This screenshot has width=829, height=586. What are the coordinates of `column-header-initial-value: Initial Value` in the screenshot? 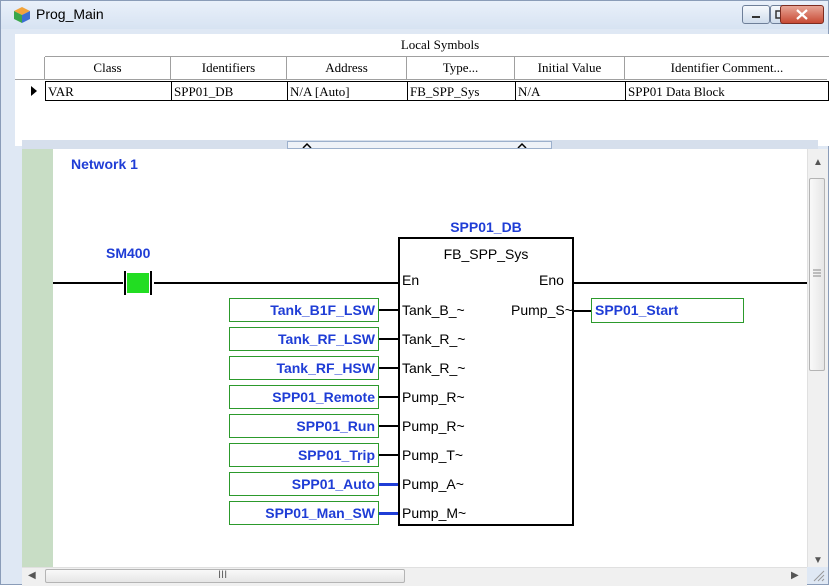 It's located at (570, 68).